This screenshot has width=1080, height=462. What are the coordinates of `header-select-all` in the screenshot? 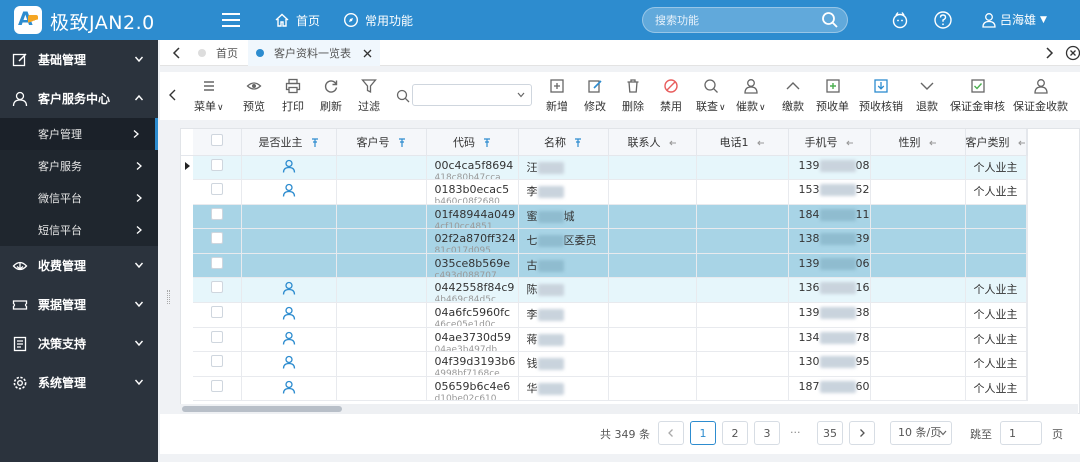 It's located at (217, 142).